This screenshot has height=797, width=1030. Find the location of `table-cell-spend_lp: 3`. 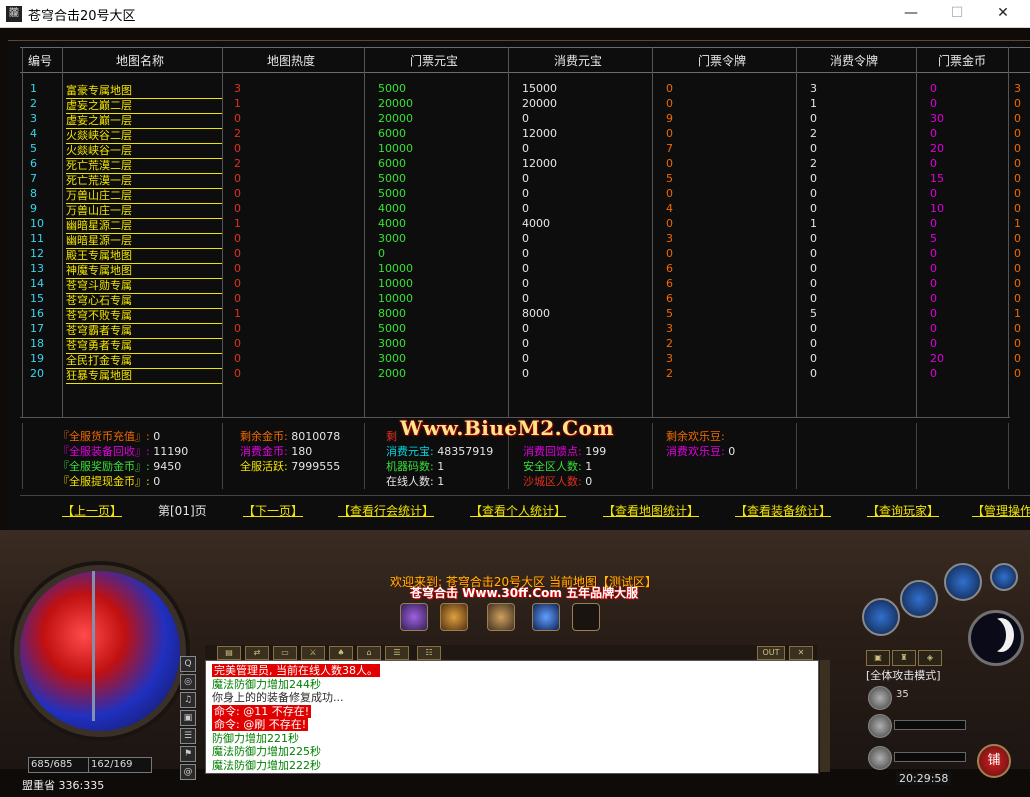

table-cell-spend_lp: 3 is located at coordinates (813, 88).